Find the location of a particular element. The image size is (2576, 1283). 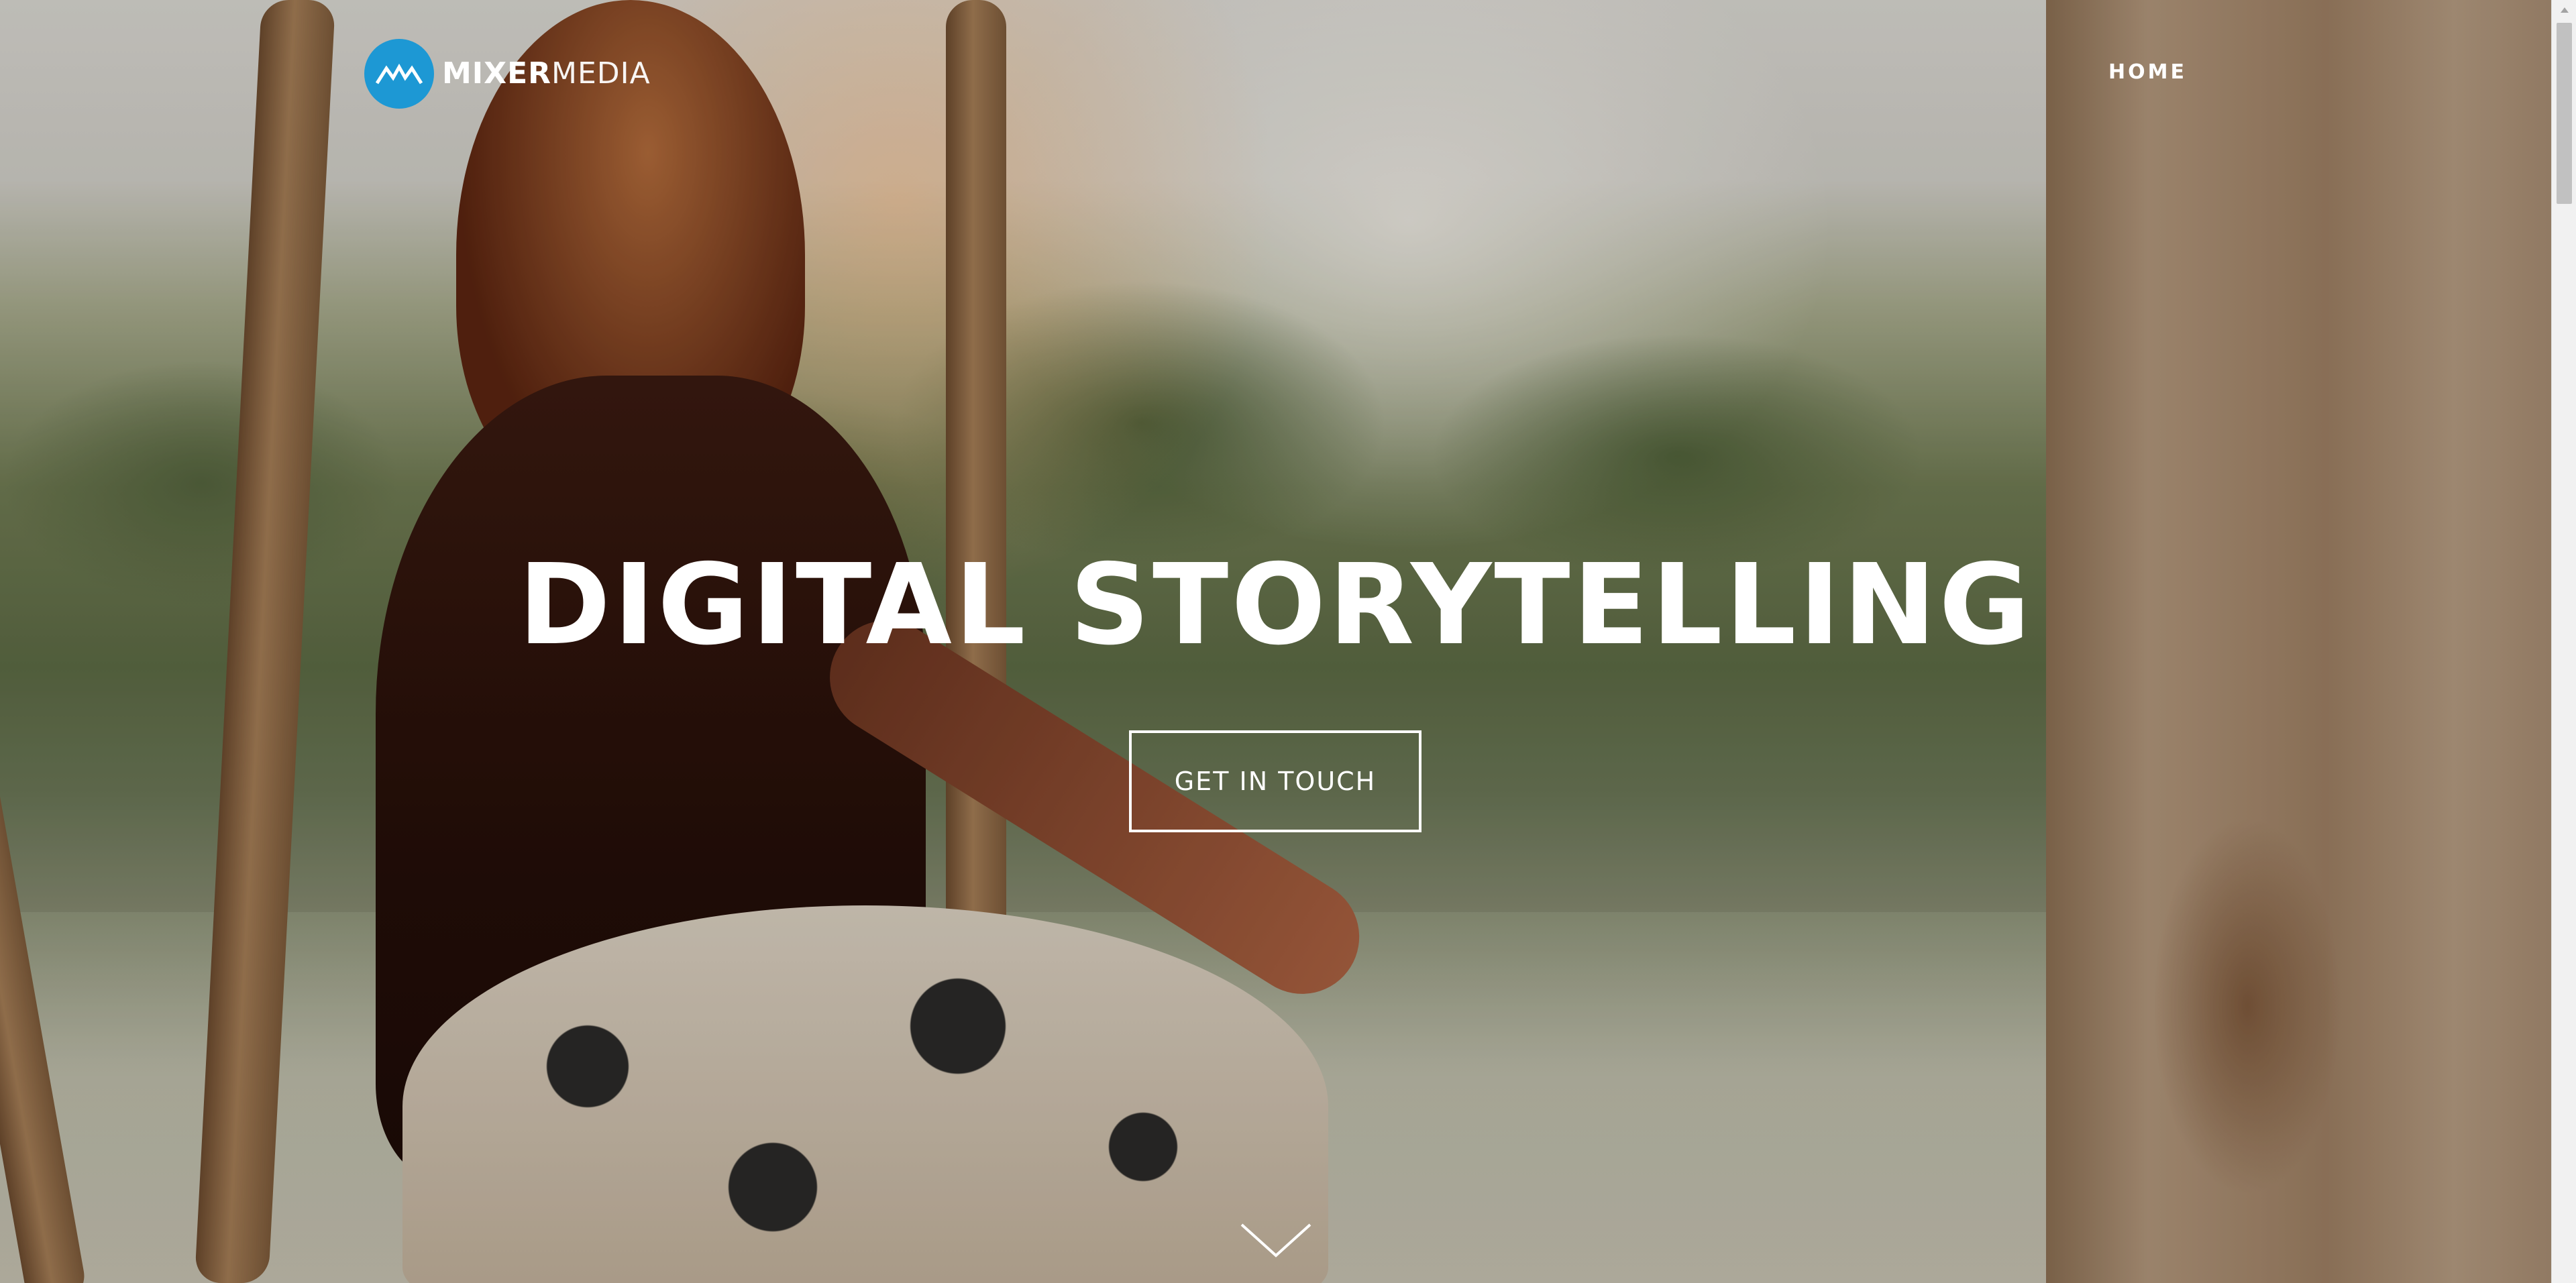

site-logo-link: MIXERMEDIA is located at coordinates (507, 74).